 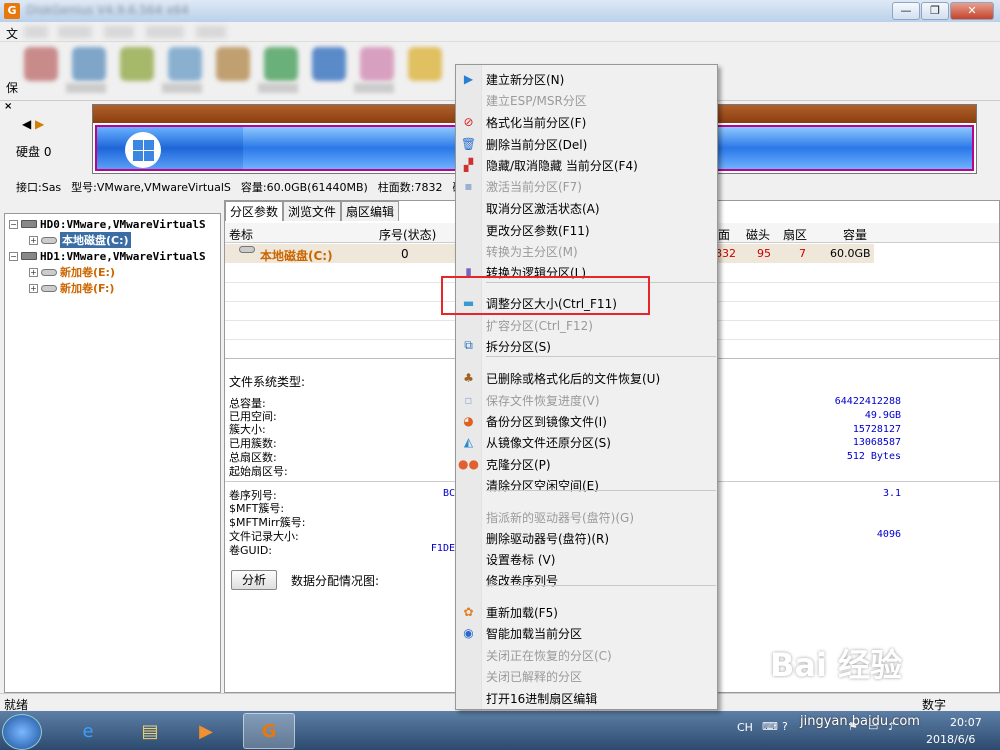 What do you see at coordinates (758, 234) in the screenshot?
I see `col-heads: 磁头` at bounding box center [758, 234].